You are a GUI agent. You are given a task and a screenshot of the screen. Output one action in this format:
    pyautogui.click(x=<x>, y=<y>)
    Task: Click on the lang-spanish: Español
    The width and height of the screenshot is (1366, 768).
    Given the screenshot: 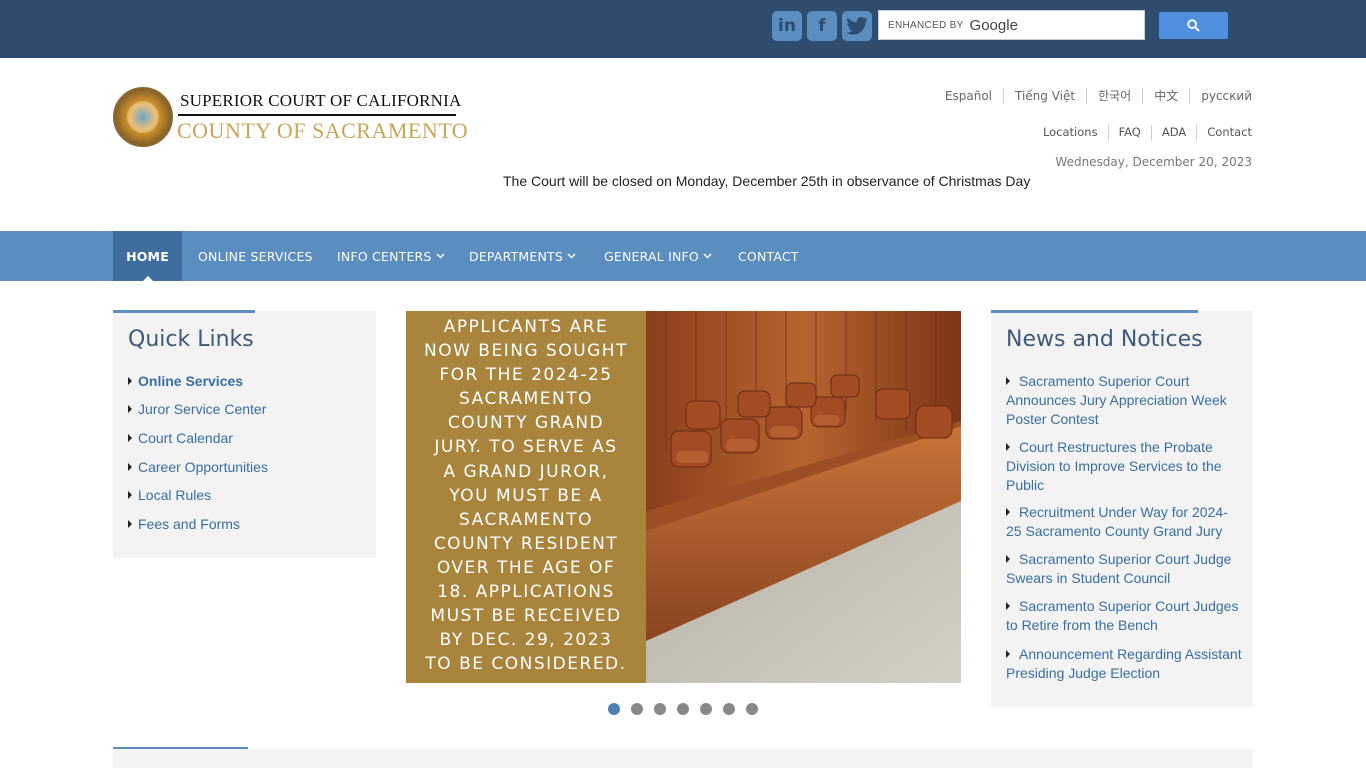 What is the action you would take?
    pyautogui.click(x=968, y=96)
    